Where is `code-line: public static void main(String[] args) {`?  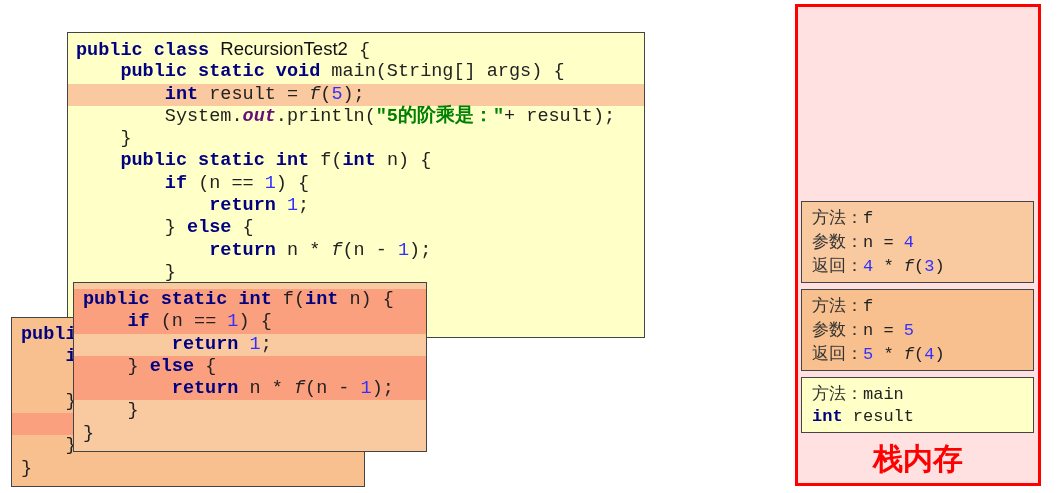
code-line: public static void main(String[] args) { is located at coordinates (342, 72).